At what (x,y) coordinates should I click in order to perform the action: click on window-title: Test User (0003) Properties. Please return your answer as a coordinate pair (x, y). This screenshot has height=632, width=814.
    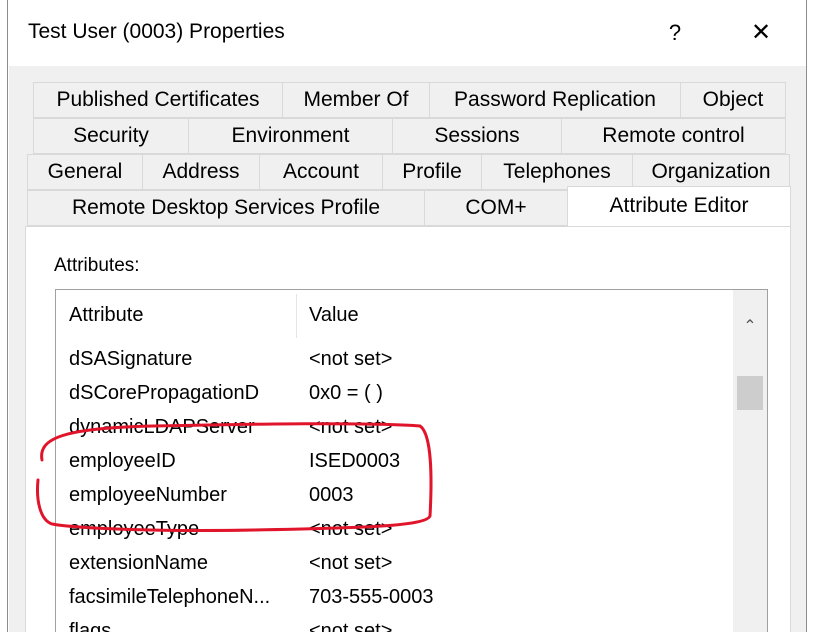
    Looking at the image, I should click on (156, 31).